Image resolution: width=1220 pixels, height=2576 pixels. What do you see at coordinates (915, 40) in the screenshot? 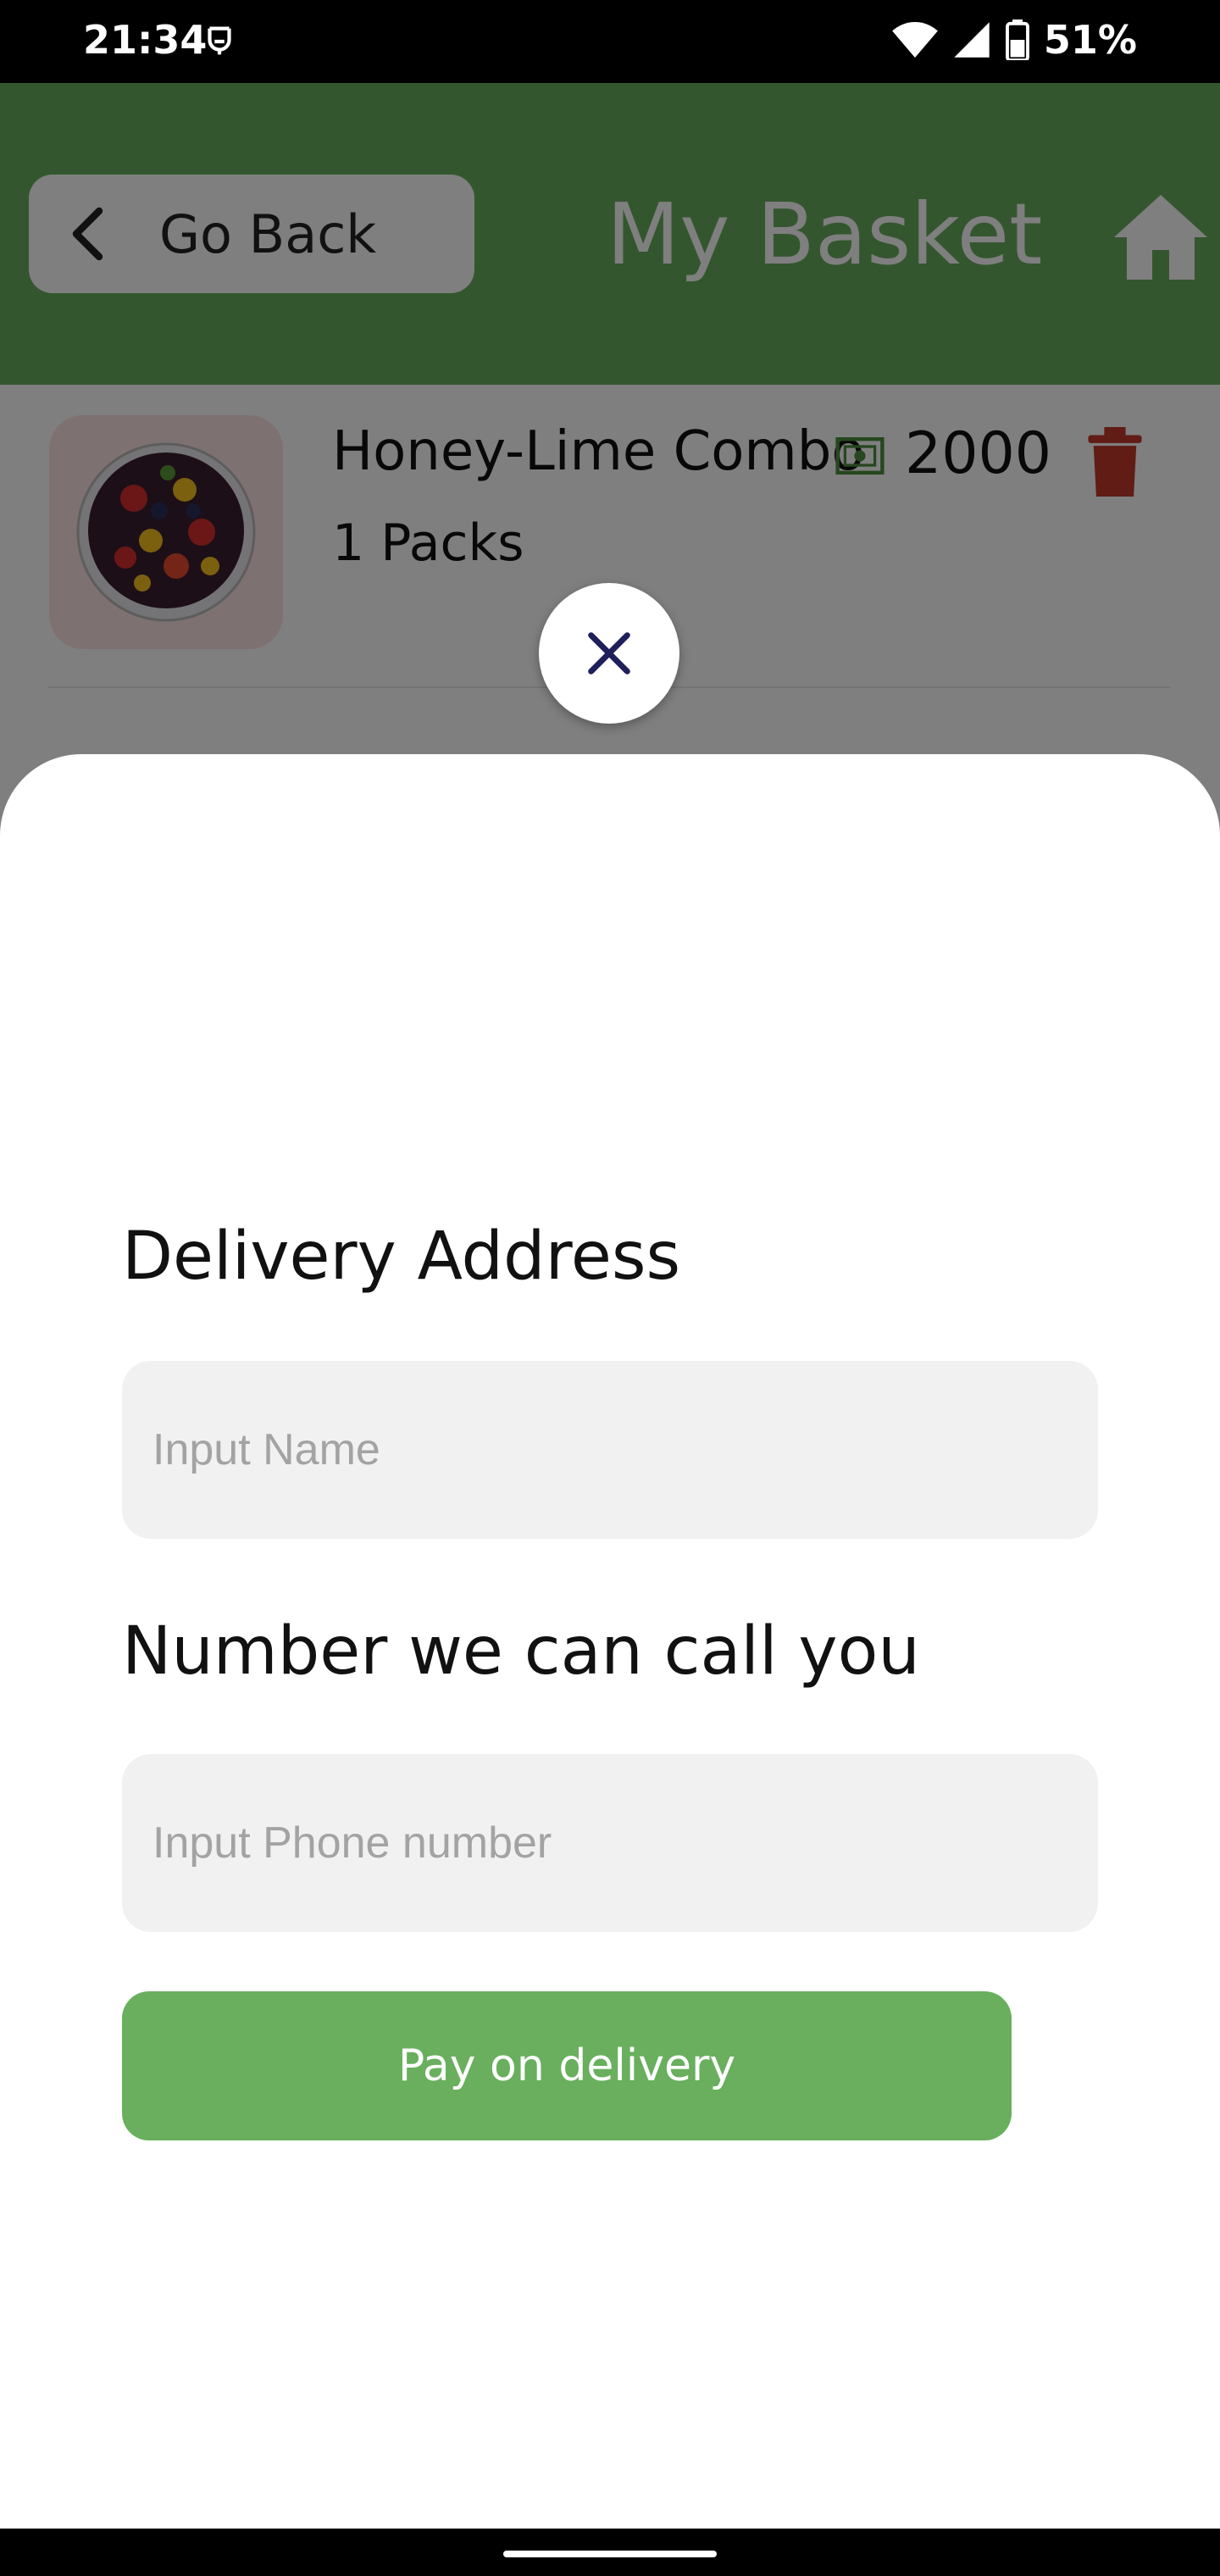
I see `wifi-icon` at bounding box center [915, 40].